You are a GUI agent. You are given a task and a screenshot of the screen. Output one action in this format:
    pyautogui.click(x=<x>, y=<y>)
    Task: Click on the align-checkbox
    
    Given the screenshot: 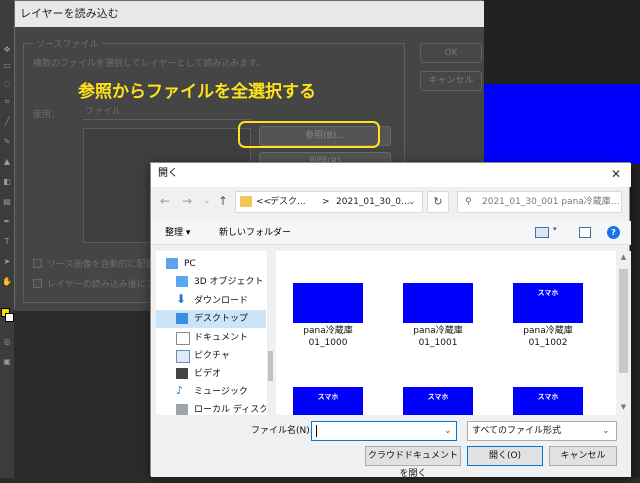 What is the action you would take?
    pyautogui.click(x=37, y=263)
    